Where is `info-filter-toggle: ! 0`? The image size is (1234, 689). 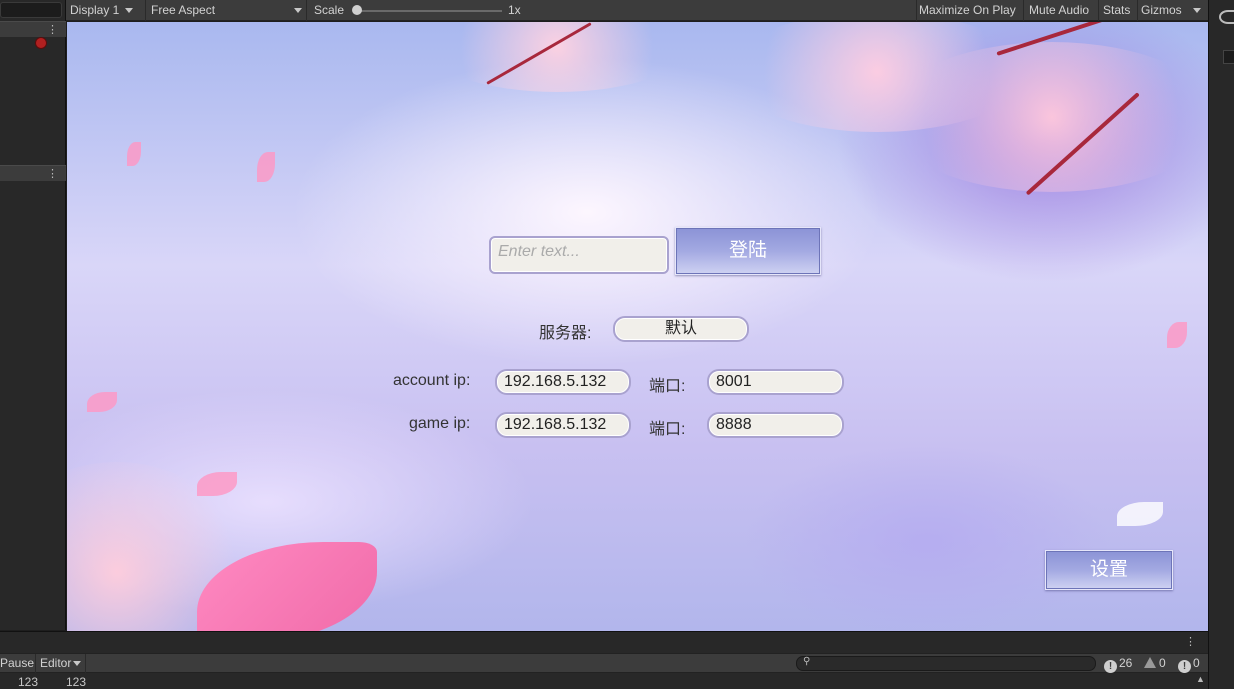 info-filter-toggle: ! 0 is located at coordinates (1189, 663).